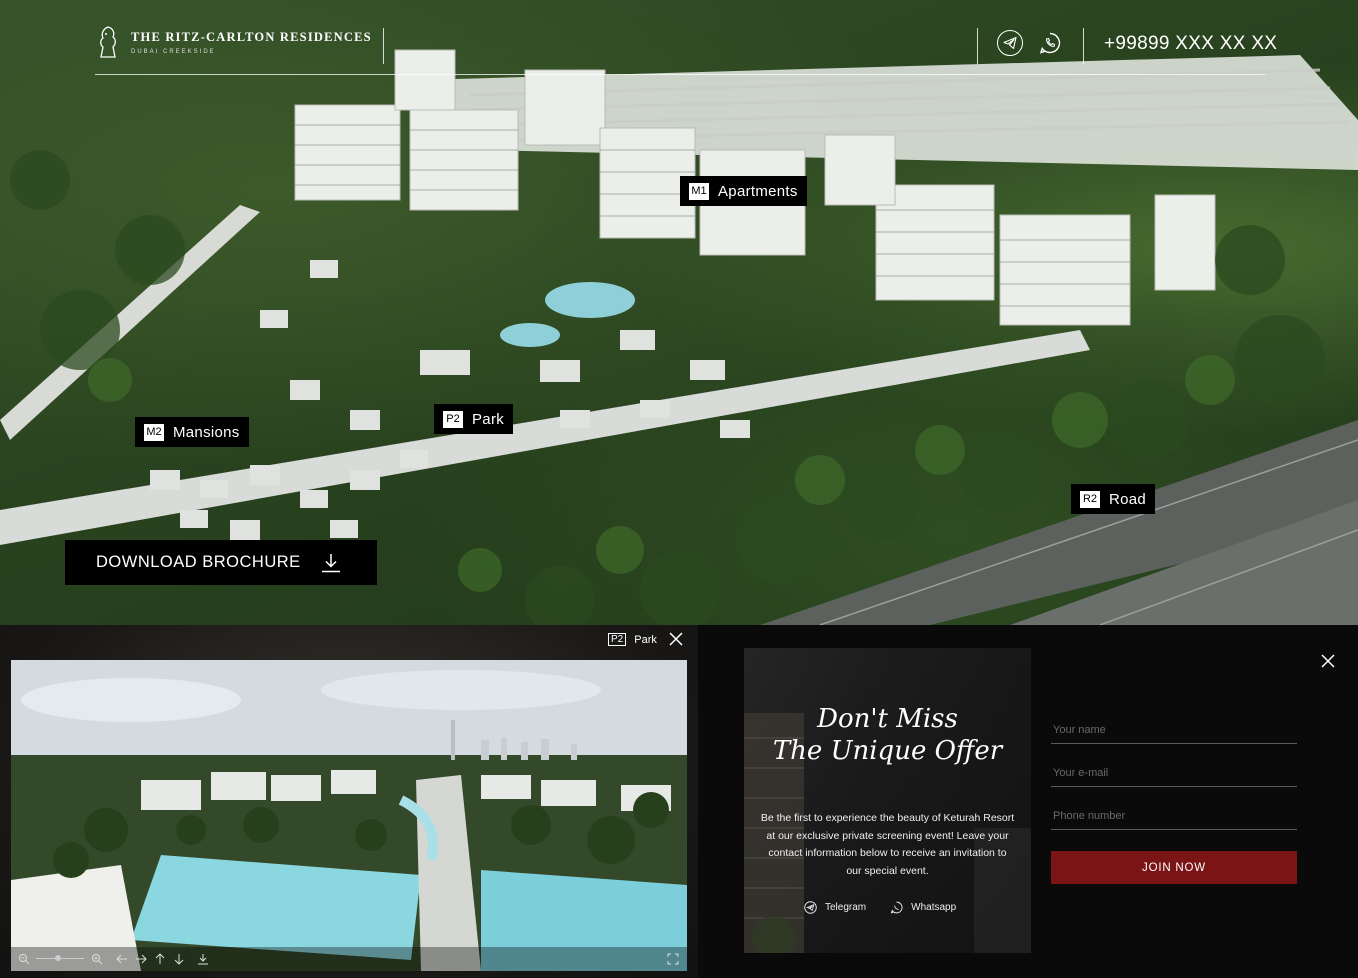  I want to click on telegram-link-label: Telegram, so click(846, 907).